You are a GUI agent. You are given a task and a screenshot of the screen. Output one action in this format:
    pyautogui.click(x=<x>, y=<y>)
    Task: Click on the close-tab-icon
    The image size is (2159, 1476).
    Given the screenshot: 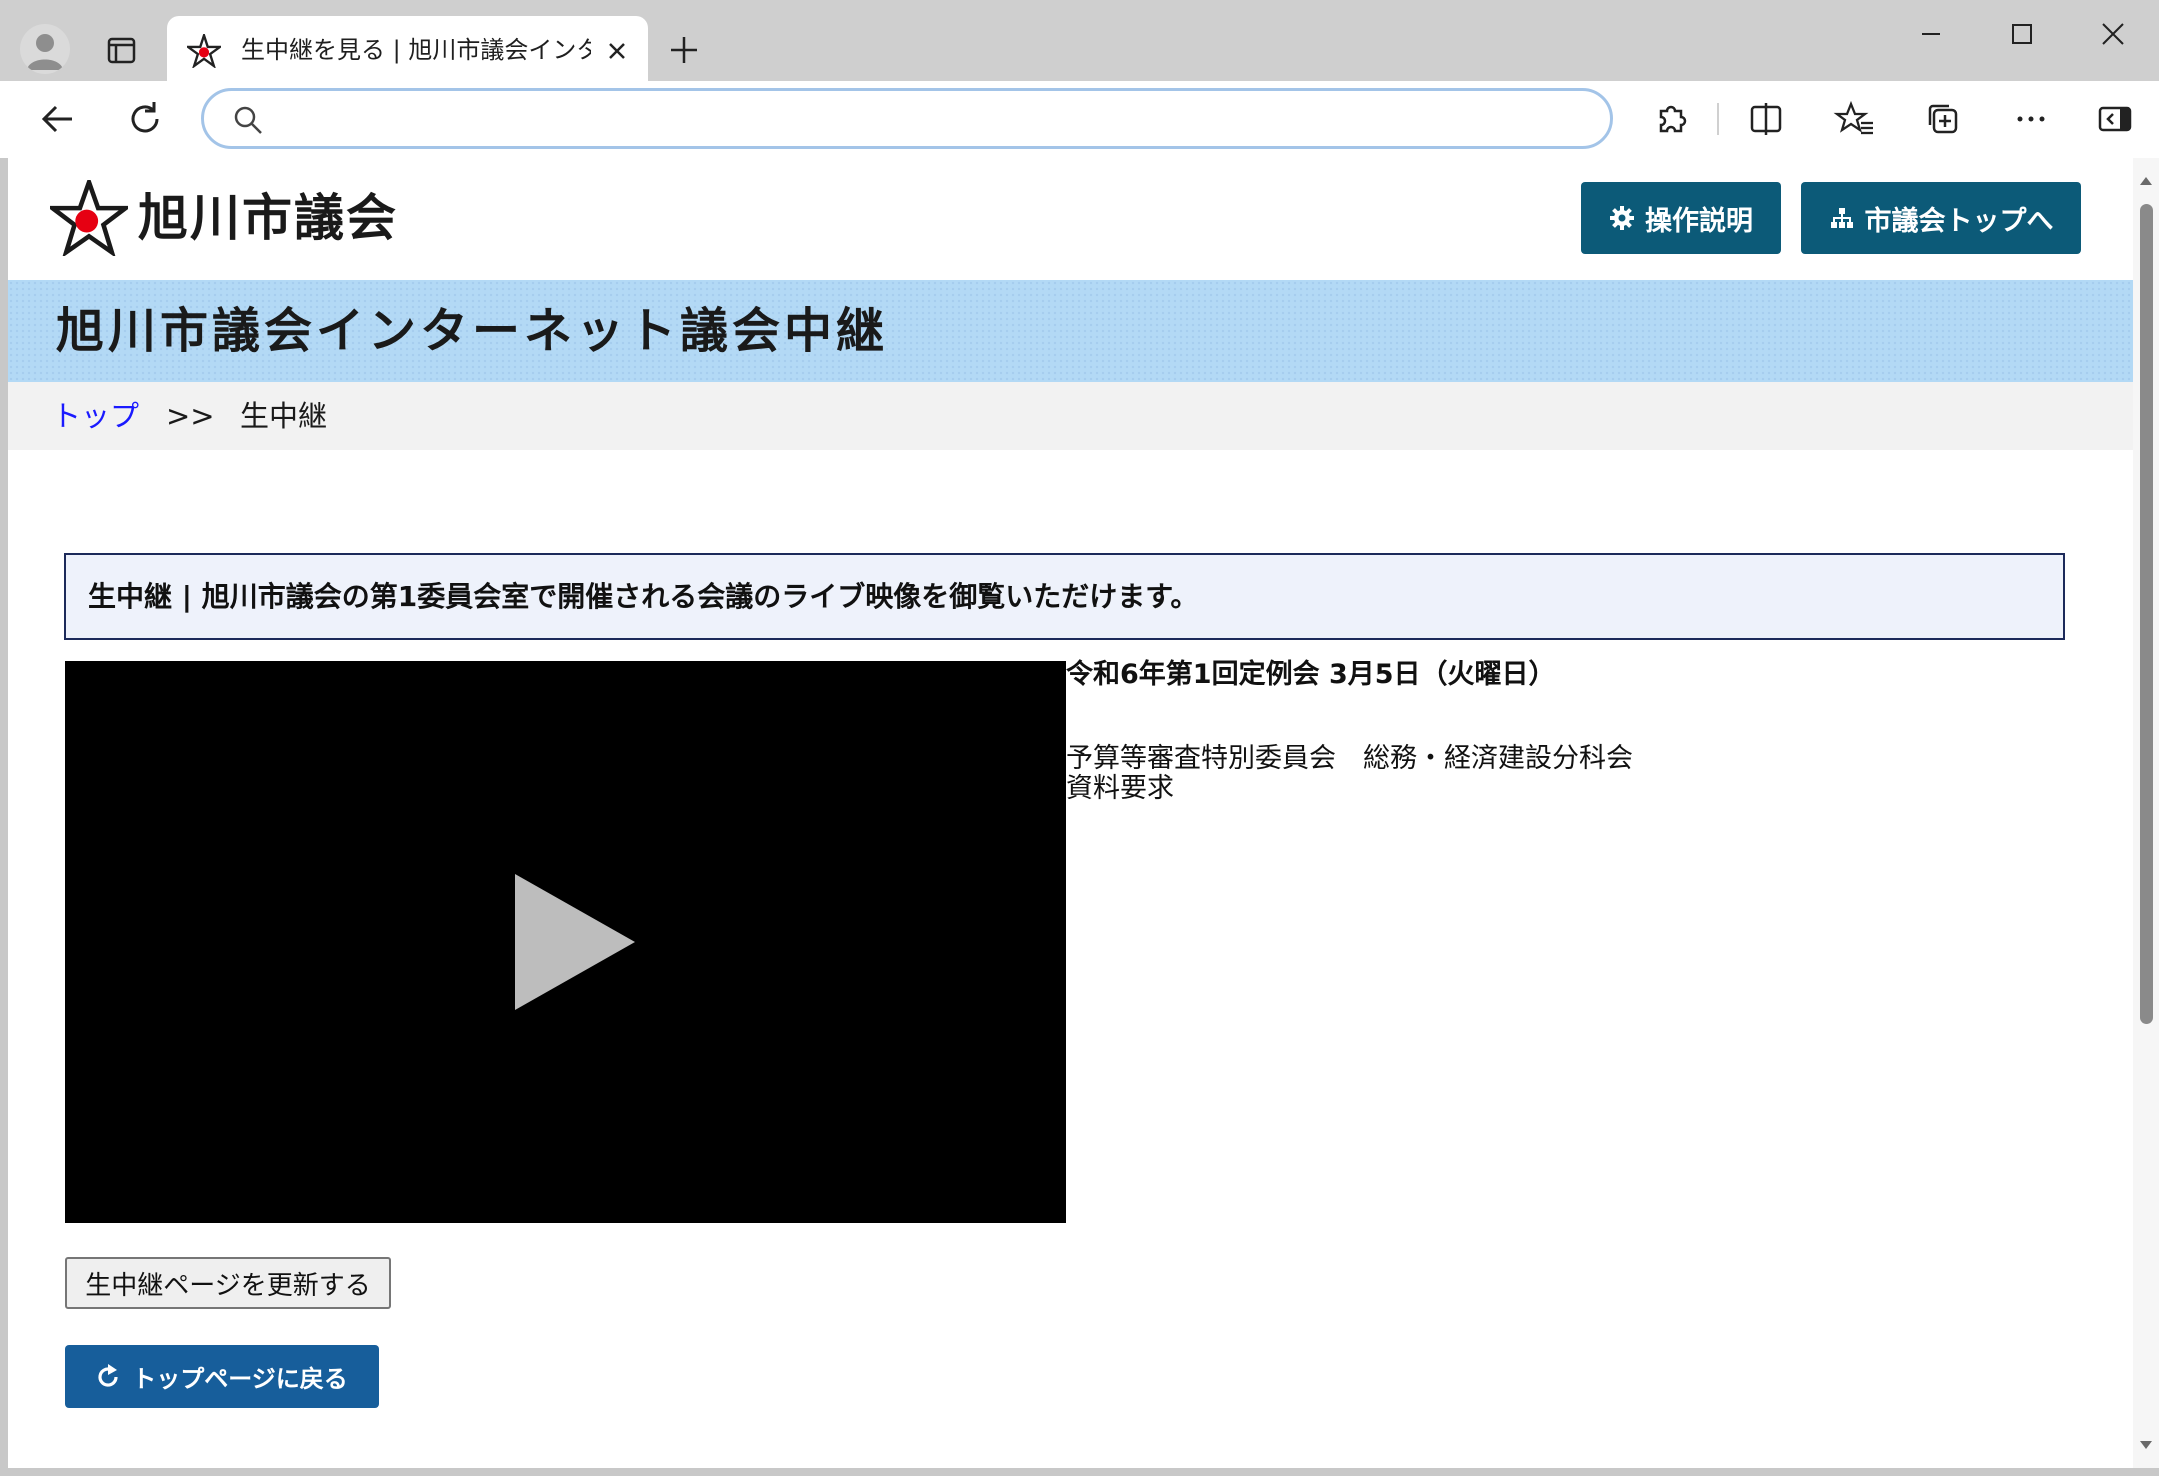 What is the action you would take?
    pyautogui.click(x=617, y=51)
    